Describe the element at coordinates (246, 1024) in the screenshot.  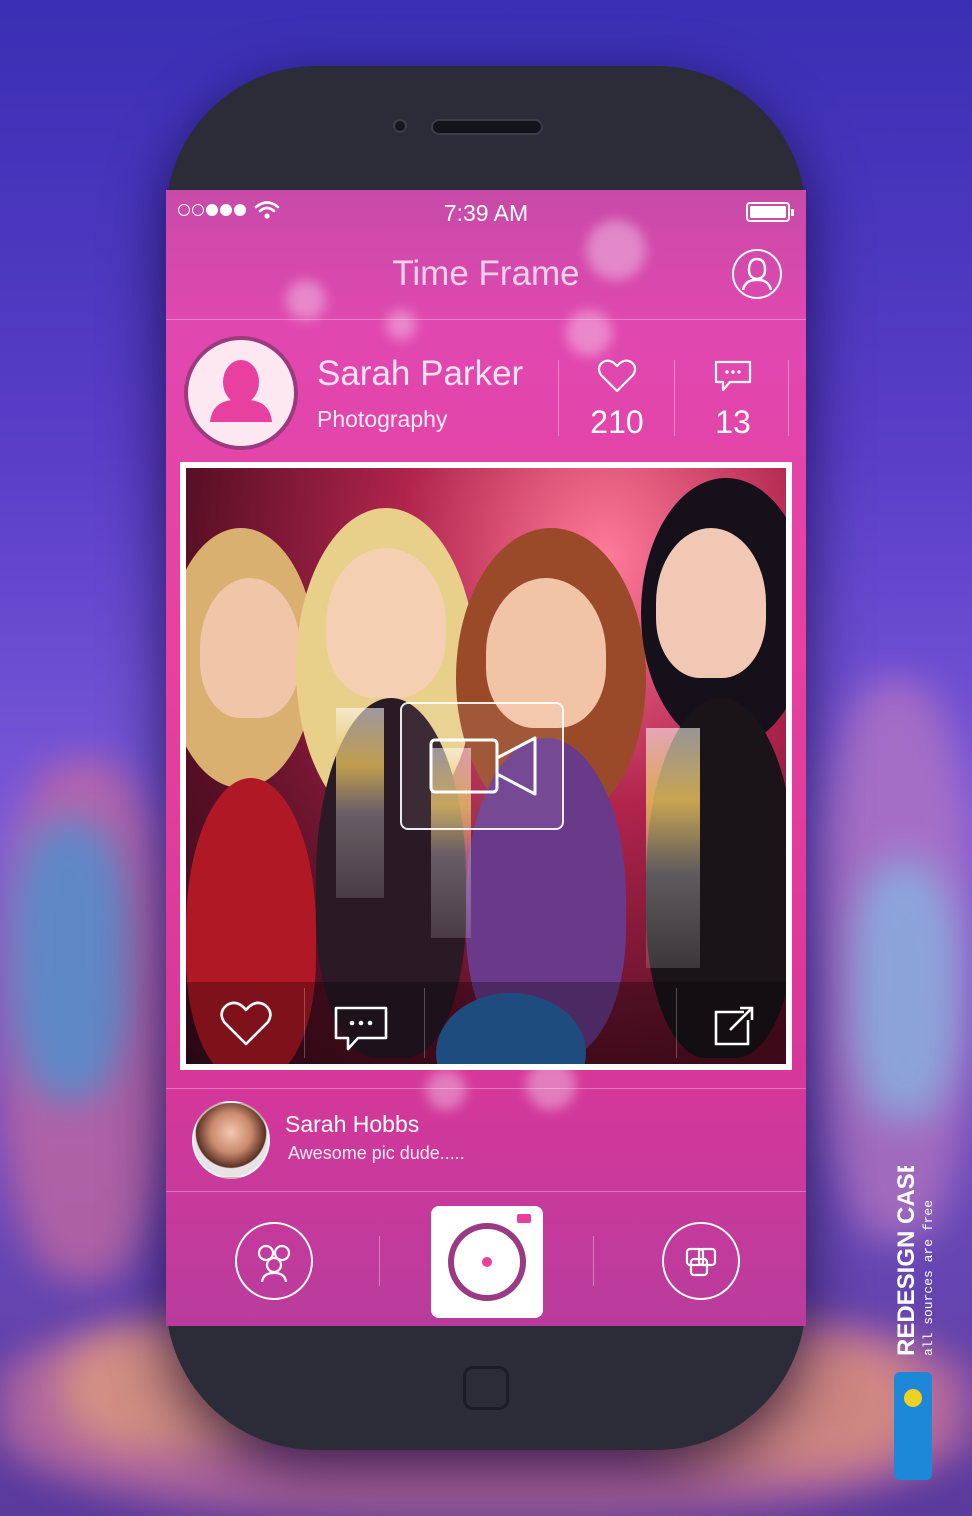
I see `like-heart-icon` at that location.